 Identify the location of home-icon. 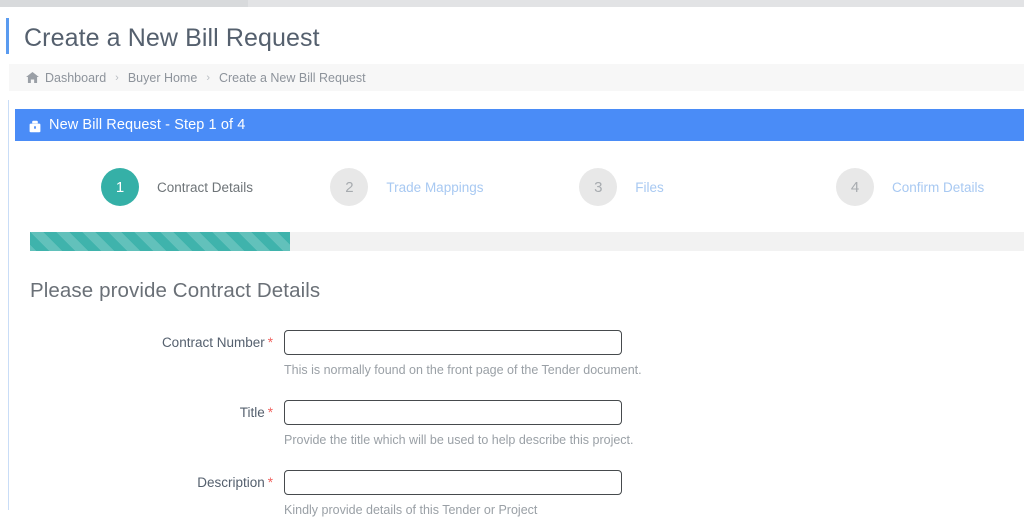
(32, 77).